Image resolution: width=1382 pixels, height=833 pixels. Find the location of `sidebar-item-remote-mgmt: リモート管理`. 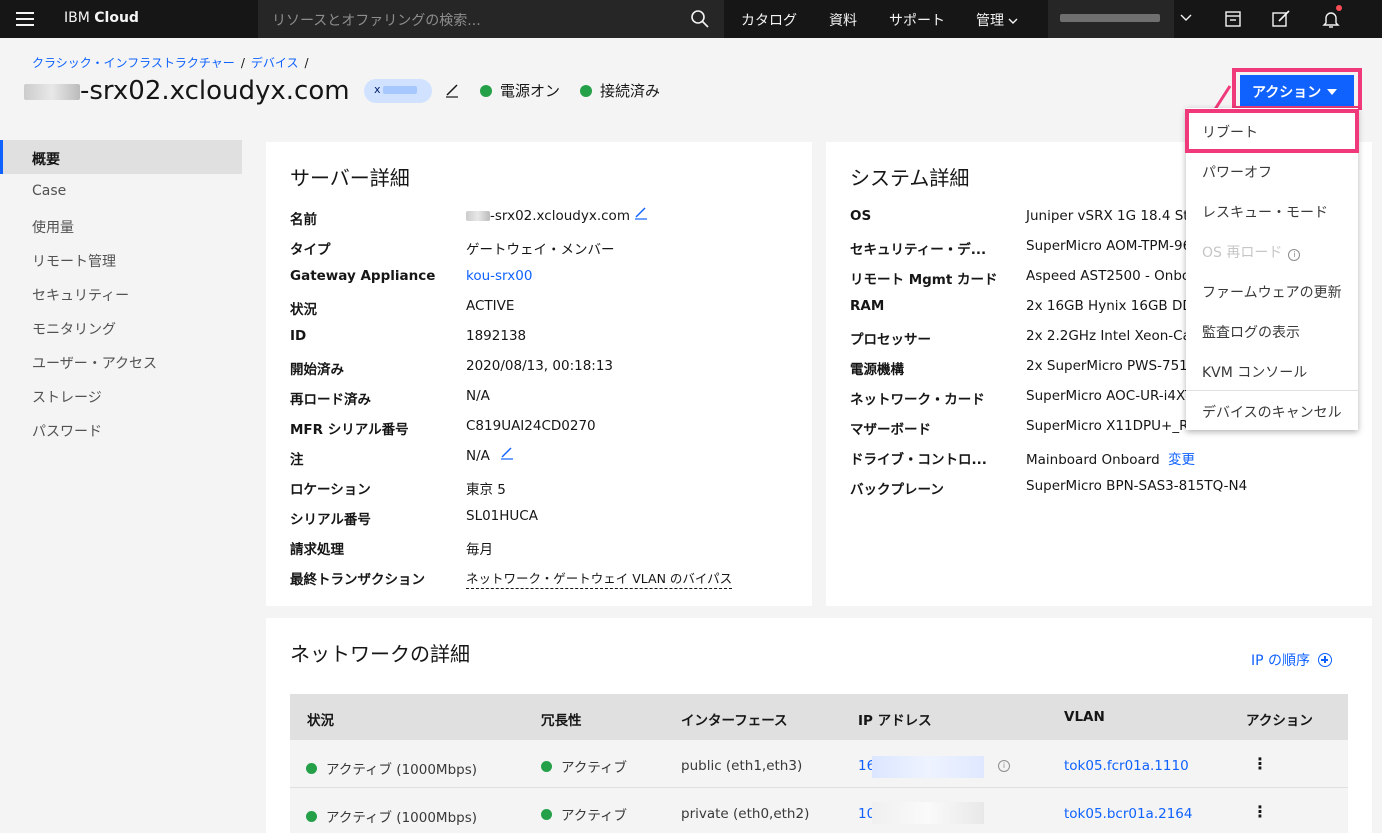

sidebar-item-remote-mgmt: リモート管理 is located at coordinates (121, 259).